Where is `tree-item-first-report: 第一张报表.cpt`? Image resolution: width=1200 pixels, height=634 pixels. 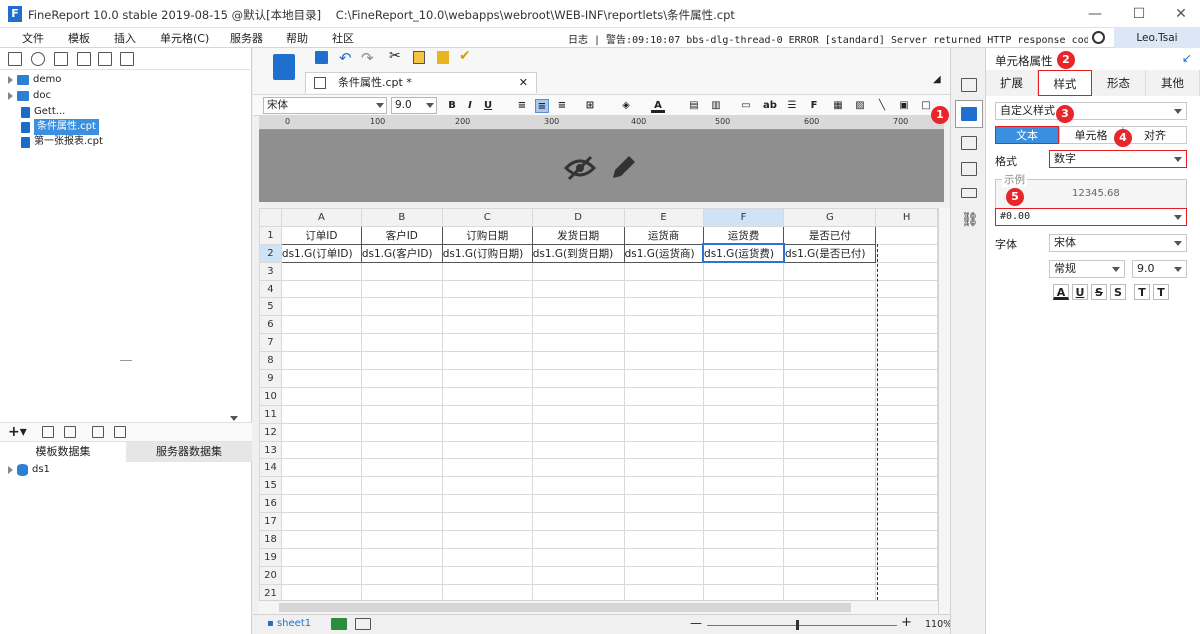 tree-item-first-report: 第一张报表.cpt is located at coordinates (62, 142).